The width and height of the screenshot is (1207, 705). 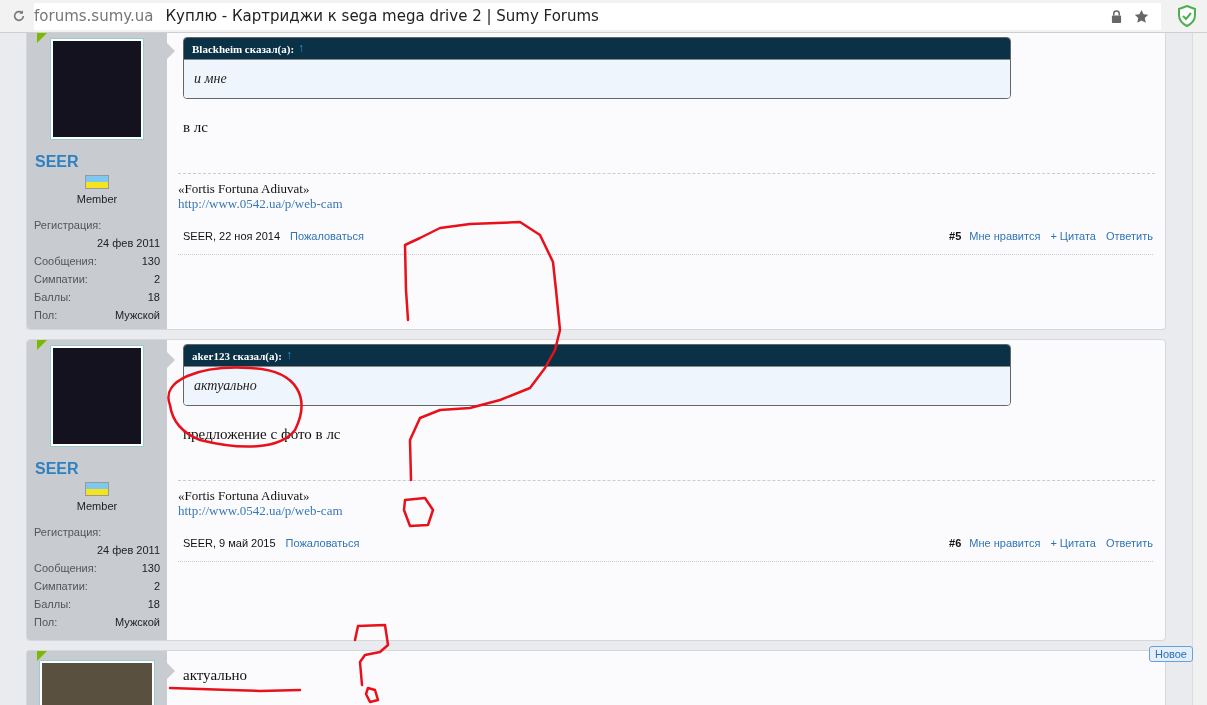 What do you see at coordinates (237, 355) in the screenshot?
I see `quote-author: aker123 сказал(а):` at bounding box center [237, 355].